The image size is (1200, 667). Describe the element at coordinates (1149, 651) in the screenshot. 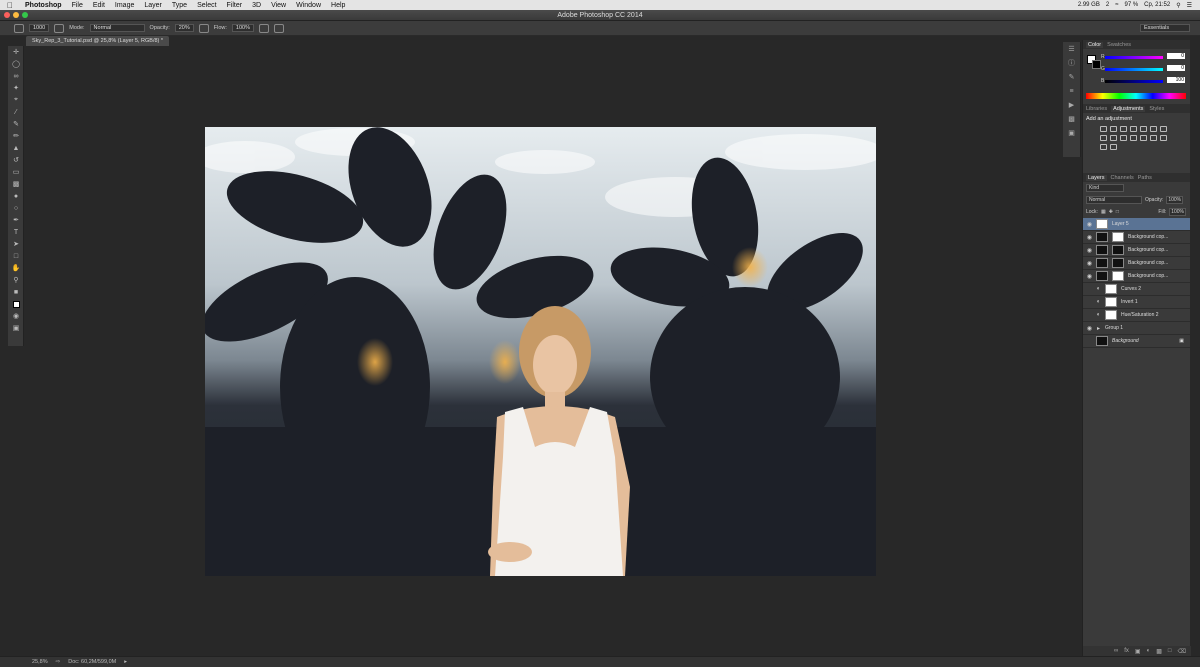

I see `new-adjustment-icon: ◐` at that location.